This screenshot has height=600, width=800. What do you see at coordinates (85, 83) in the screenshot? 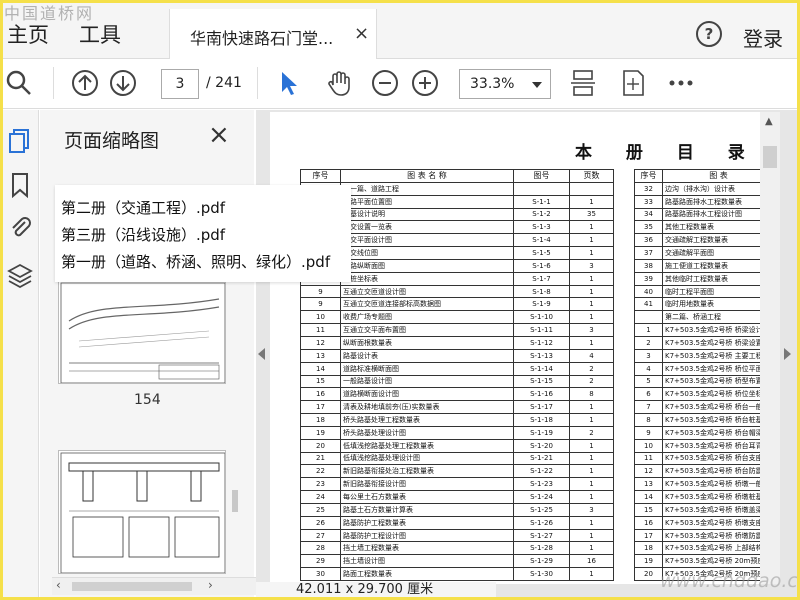
I see `previous-page-icon` at bounding box center [85, 83].